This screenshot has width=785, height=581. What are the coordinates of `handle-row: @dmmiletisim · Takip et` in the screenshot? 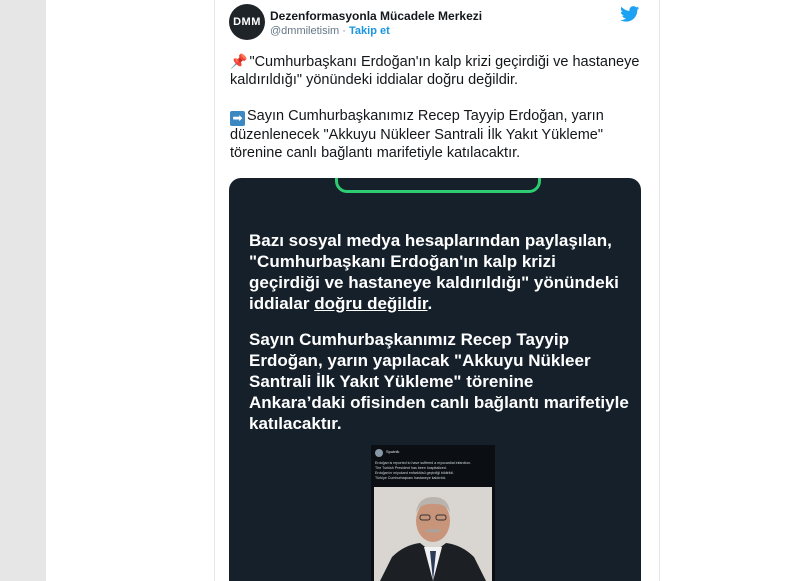 It's located at (330, 31).